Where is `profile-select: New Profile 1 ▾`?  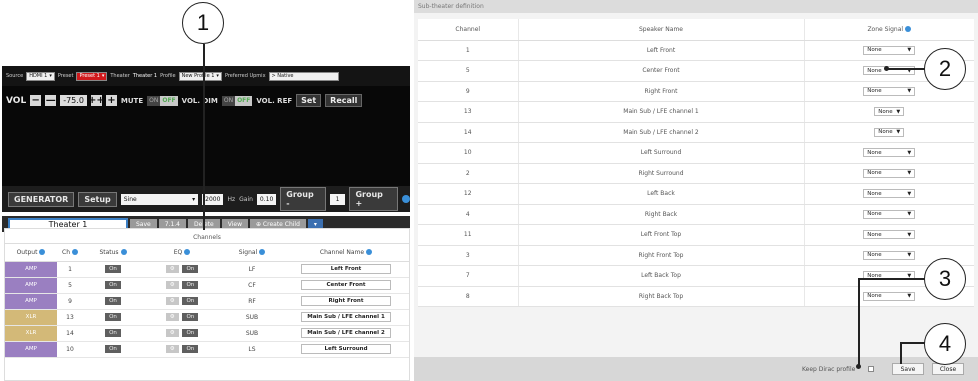 profile-select: New Profile 1 ▾ is located at coordinates (200, 76).